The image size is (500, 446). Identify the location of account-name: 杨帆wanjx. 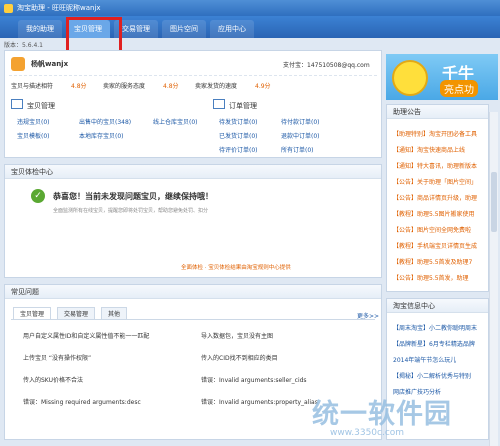
(50, 64).